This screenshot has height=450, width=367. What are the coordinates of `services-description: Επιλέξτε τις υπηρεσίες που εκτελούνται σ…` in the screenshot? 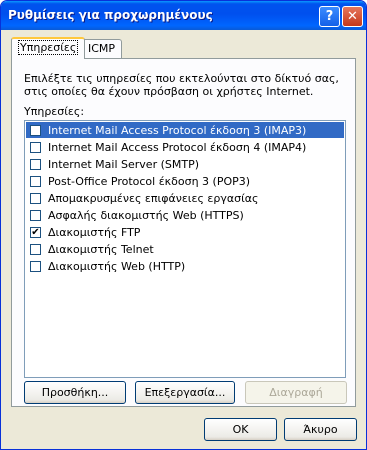 It's located at (181, 85).